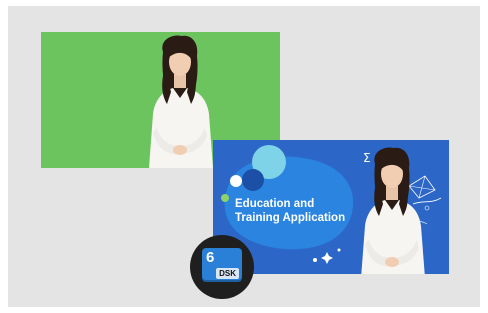 This screenshot has height=313, width=488. Describe the element at coordinates (393, 210) in the screenshot. I see `presenter-figure-keyed` at that location.